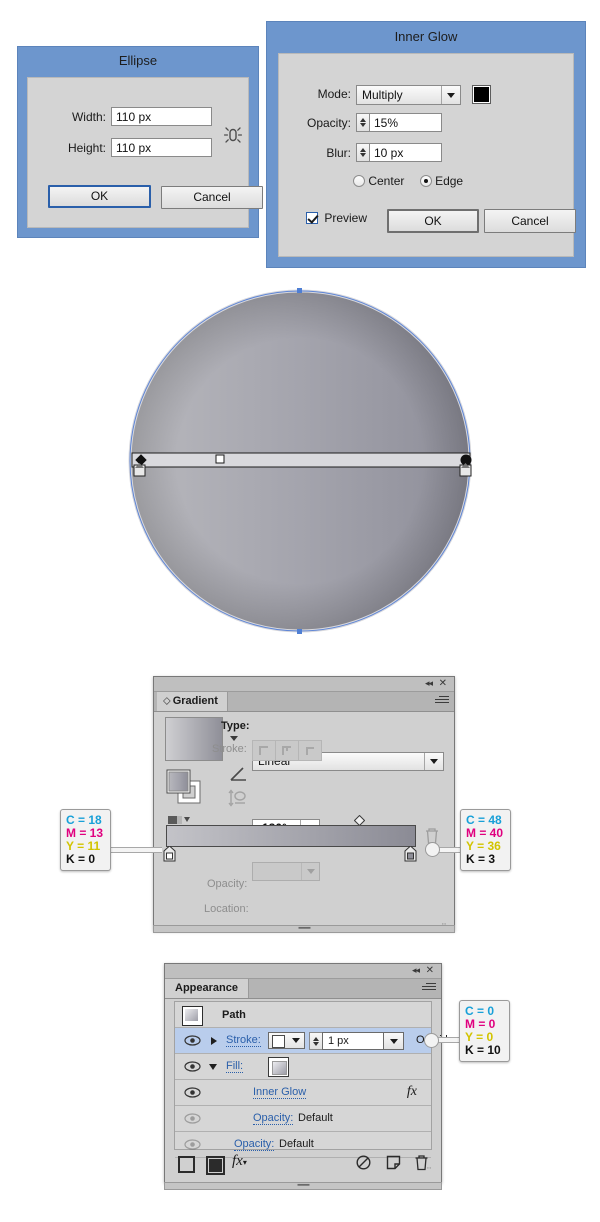  Describe the element at coordinates (303, 989) in the screenshot. I see `appearance-tabbar: Appearance` at that location.